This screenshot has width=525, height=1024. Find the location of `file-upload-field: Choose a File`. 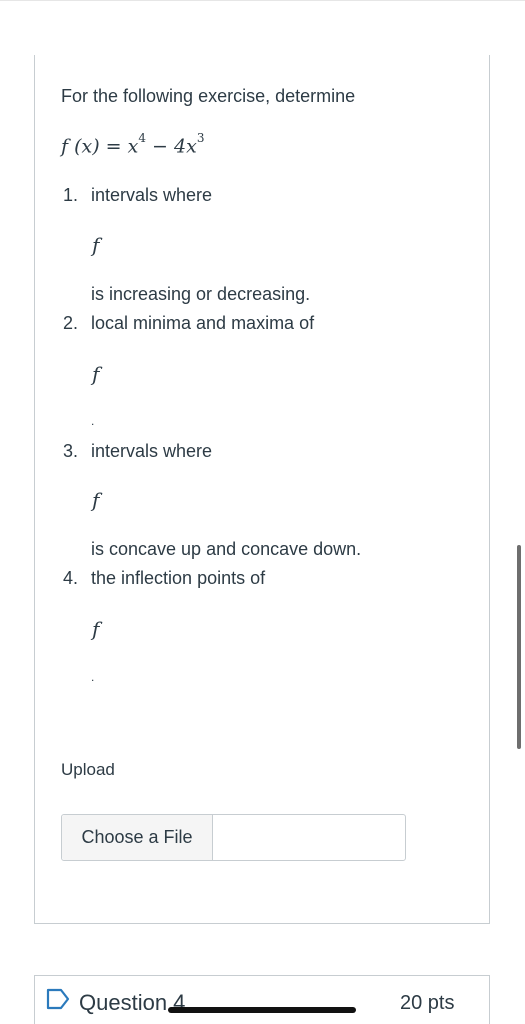

file-upload-field: Choose a File is located at coordinates (233, 837).